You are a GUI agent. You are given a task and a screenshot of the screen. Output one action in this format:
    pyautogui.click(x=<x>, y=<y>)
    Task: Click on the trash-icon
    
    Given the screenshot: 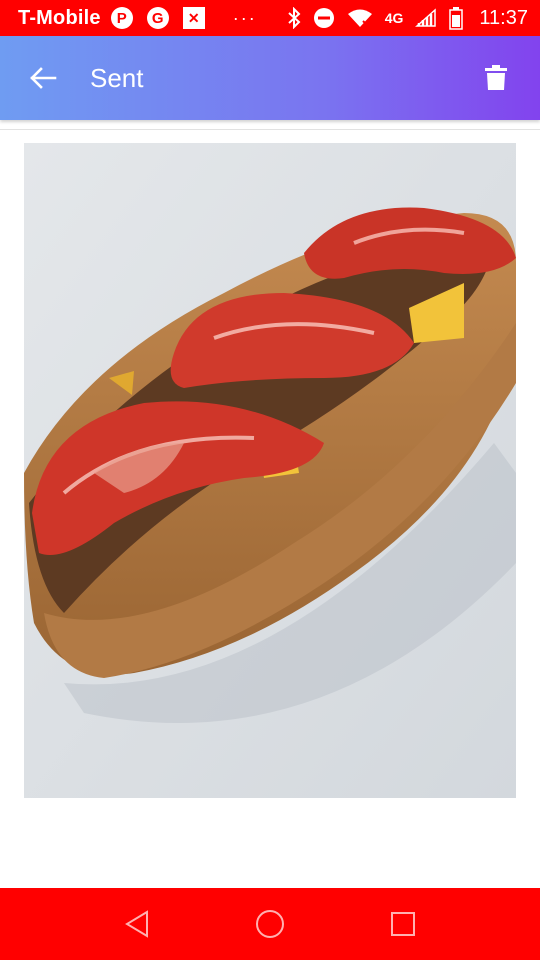 What is the action you would take?
    pyautogui.click(x=496, y=77)
    